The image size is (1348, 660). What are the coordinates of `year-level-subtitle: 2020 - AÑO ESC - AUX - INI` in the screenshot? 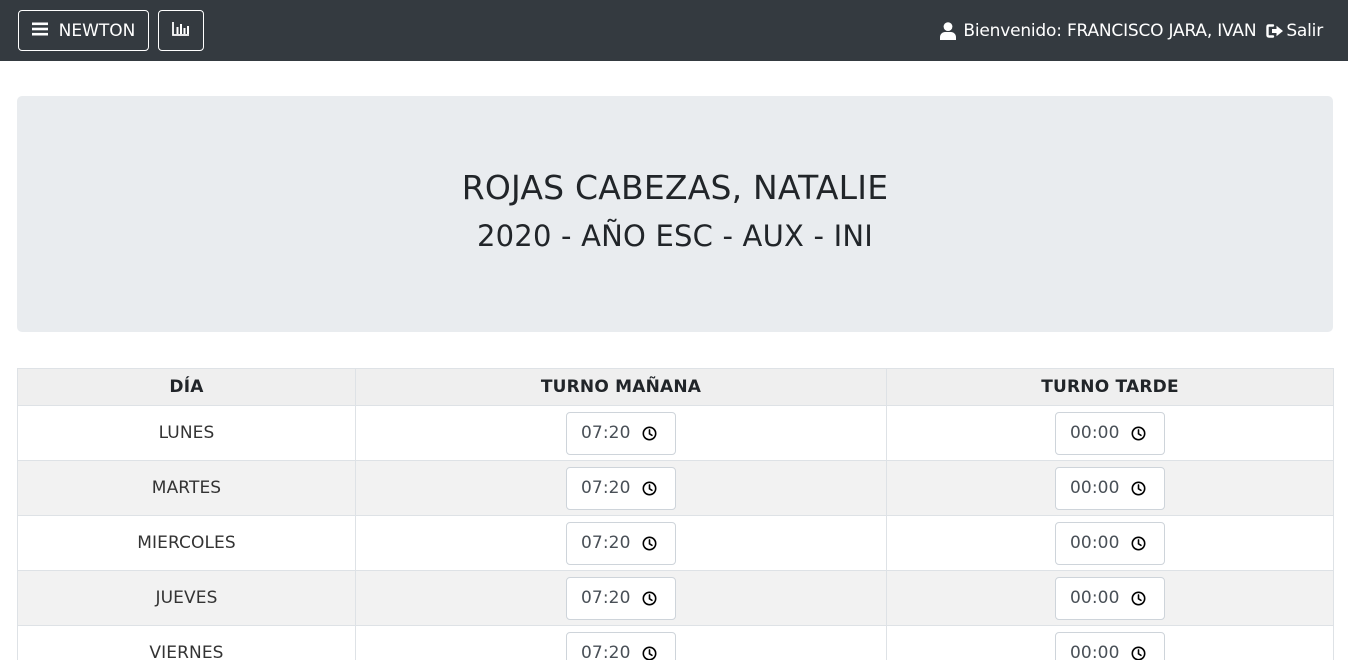 It's located at (675, 236).